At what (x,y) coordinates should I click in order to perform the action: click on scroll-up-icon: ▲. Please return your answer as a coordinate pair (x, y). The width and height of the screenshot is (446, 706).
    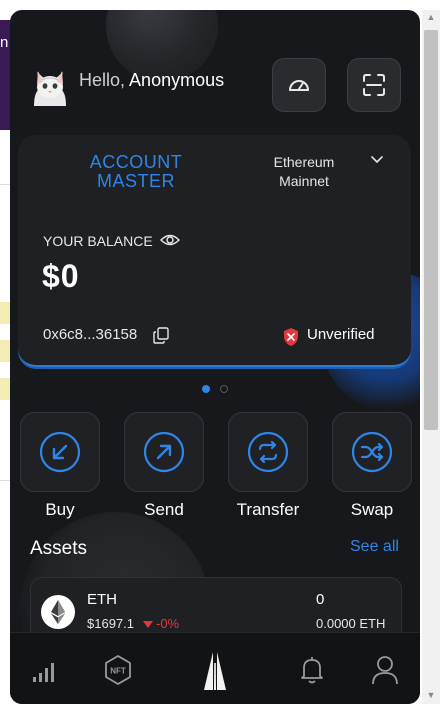
    Looking at the image, I should click on (431, 17).